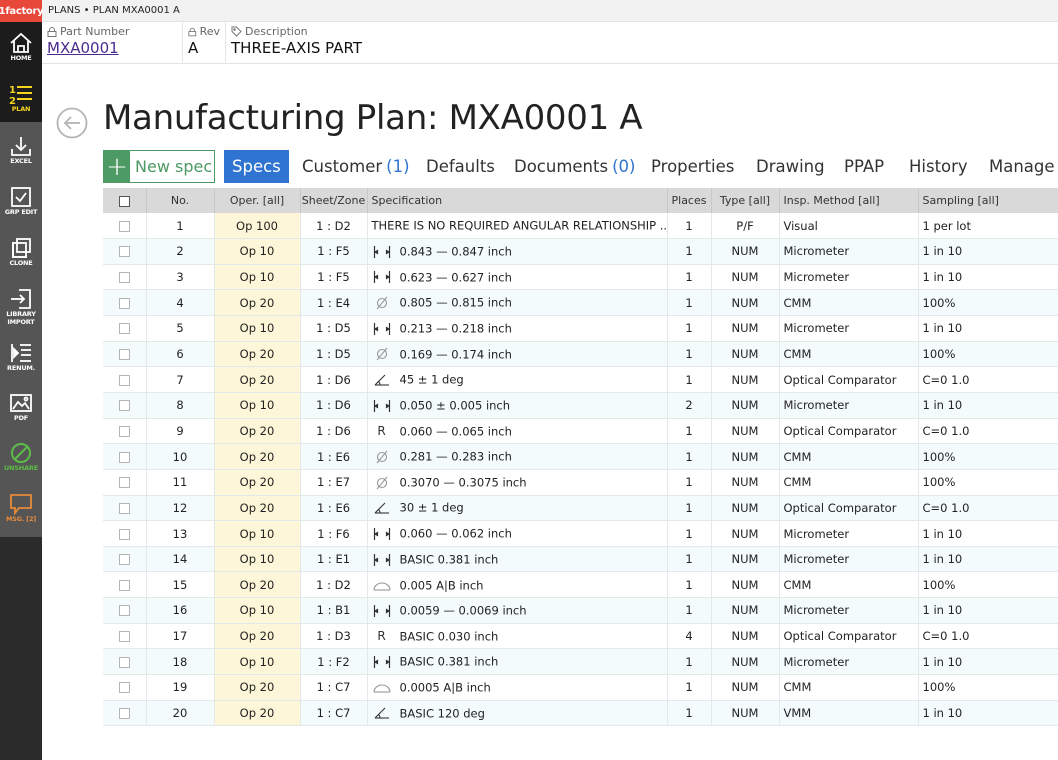 This screenshot has height=760, width=1058. What do you see at coordinates (22, 11) in the screenshot?
I see `app-logo: 1factory` at bounding box center [22, 11].